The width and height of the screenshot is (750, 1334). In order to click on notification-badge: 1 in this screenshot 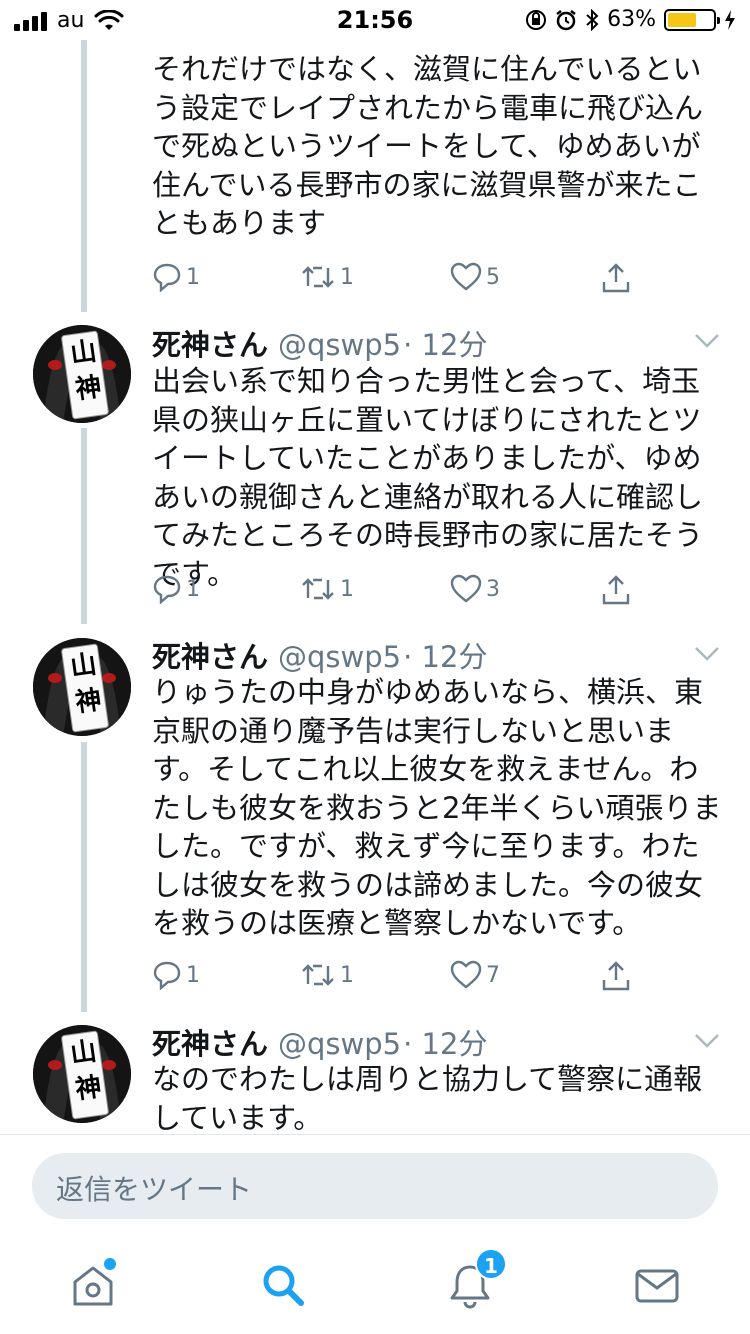, I will do `click(491, 1264)`.